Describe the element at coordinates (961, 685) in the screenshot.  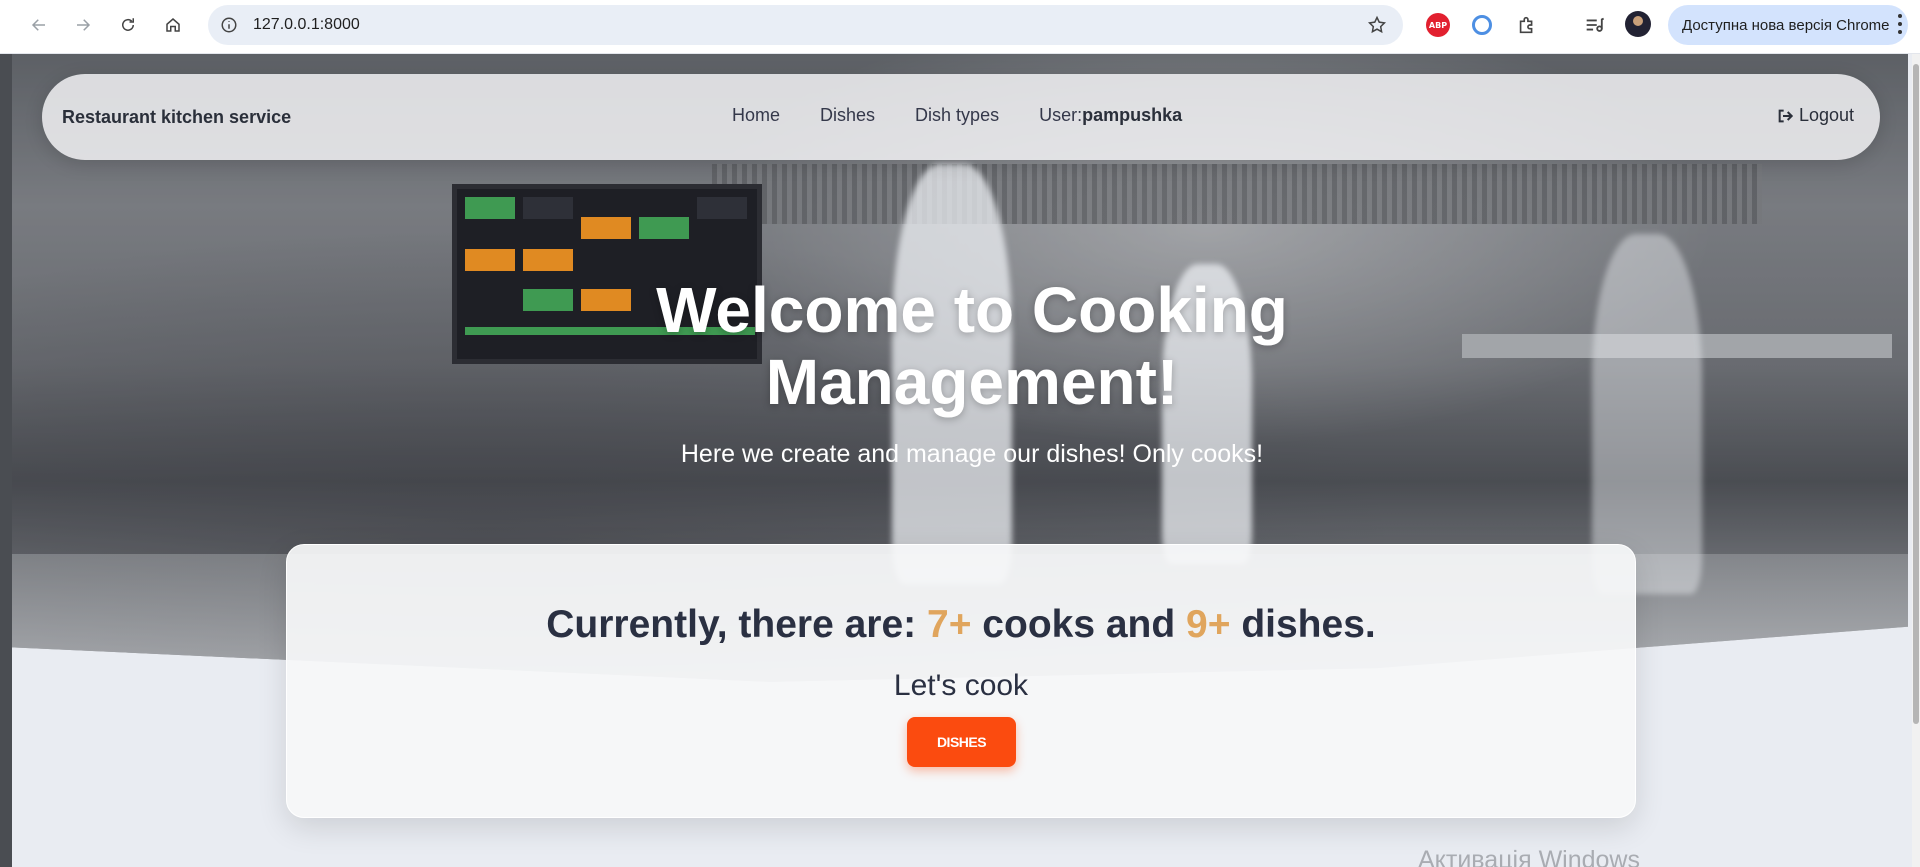
I see `lets-cook-text: Let's cook` at that location.